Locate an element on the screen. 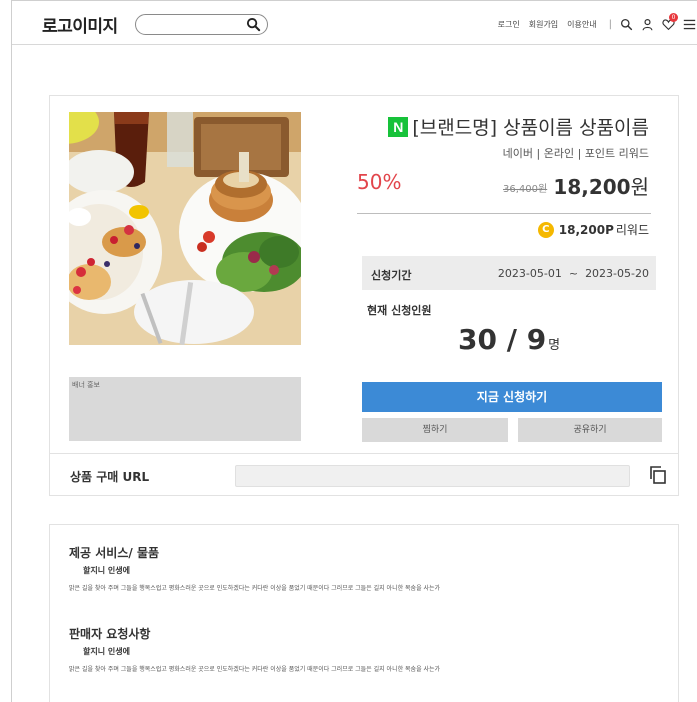  promo-banner: 배너 홍보 is located at coordinates (185, 409).